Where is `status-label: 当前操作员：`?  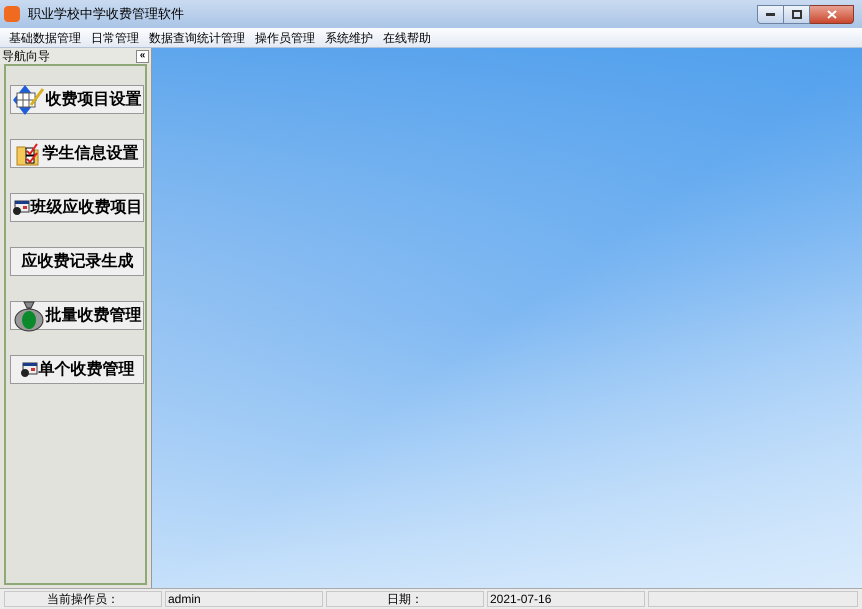
status-label: 当前操作员： is located at coordinates (83, 599).